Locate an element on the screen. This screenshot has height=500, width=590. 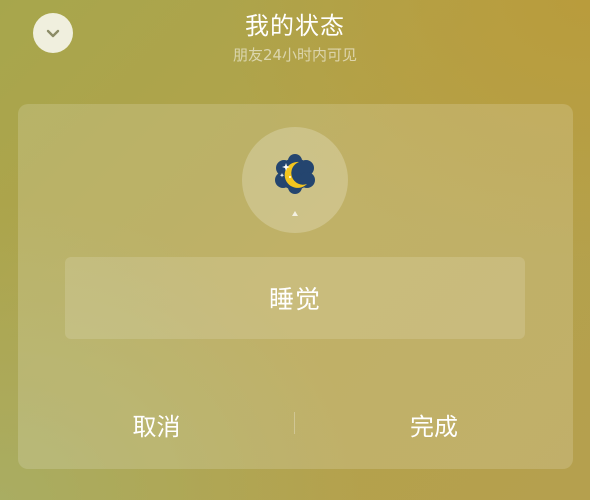
done-button: 完成 is located at coordinates (434, 424).